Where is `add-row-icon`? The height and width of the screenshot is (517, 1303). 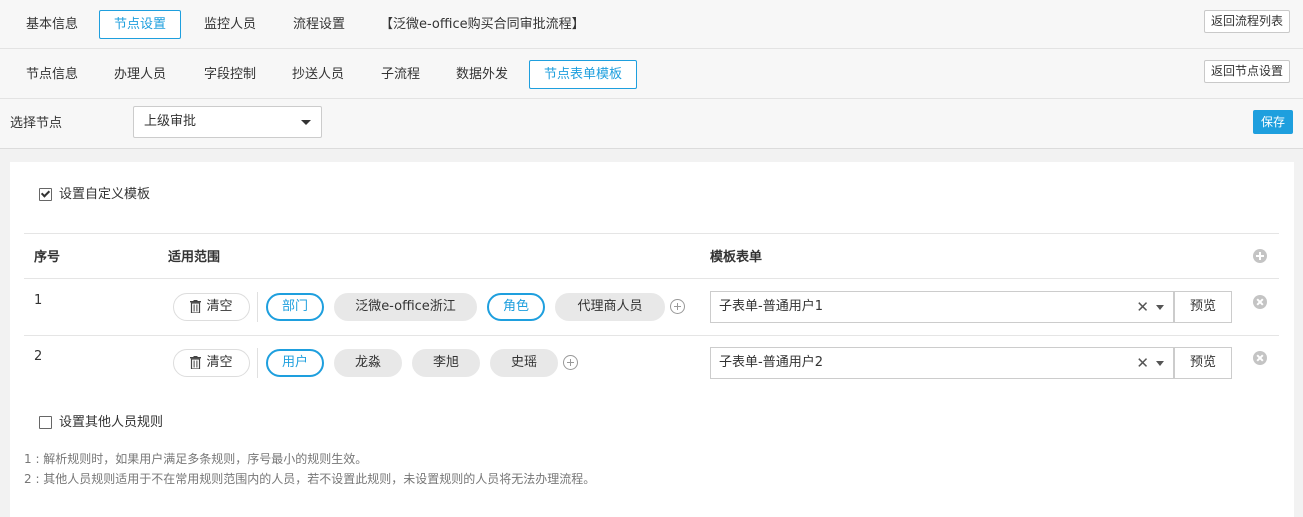
add-row-icon is located at coordinates (1260, 256).